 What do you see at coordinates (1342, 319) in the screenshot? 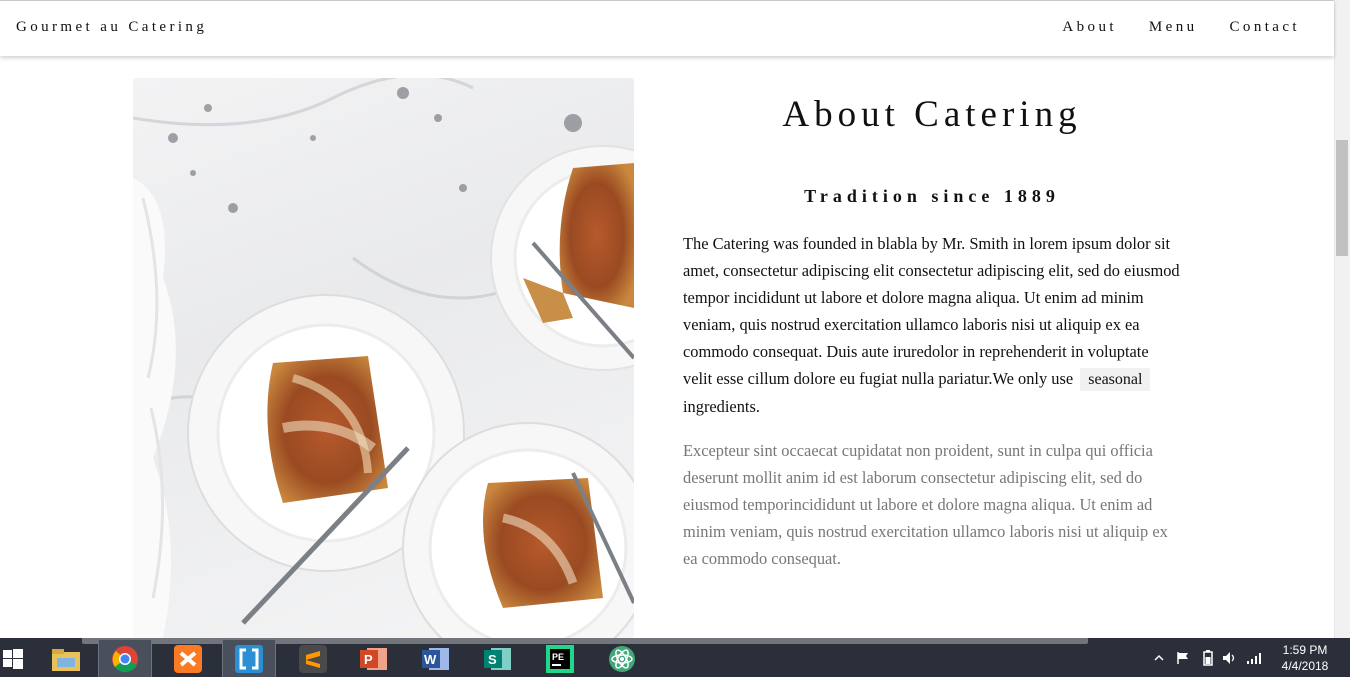
I see `page-scrollbar-track` at bounding box center [1342, 319].